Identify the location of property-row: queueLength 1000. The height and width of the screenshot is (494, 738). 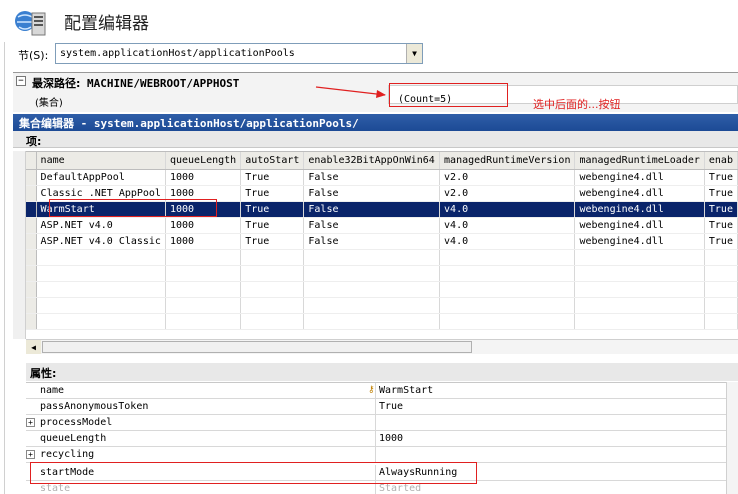
(376, 439).